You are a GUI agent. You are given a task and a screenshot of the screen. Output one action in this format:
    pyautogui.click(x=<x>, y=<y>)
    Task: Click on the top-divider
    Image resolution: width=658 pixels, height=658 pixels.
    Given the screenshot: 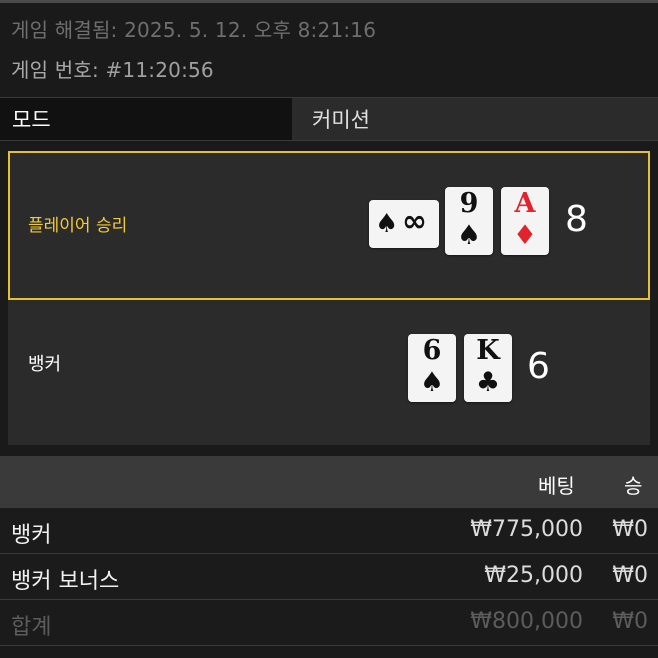 What is the action you would take?
    pyautogui.click(x=329, y=1)
    